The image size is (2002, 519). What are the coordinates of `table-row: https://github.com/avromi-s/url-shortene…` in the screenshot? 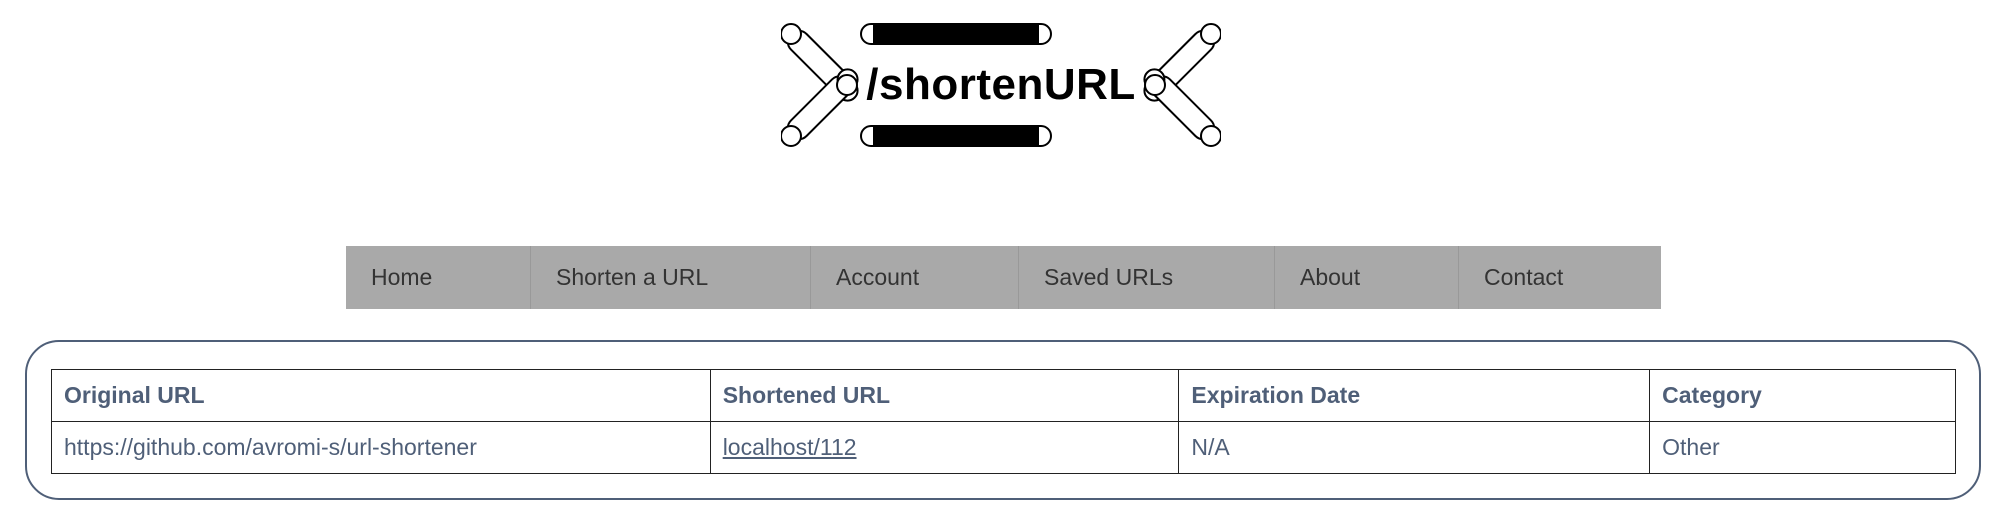 It's located at (1003, 447).